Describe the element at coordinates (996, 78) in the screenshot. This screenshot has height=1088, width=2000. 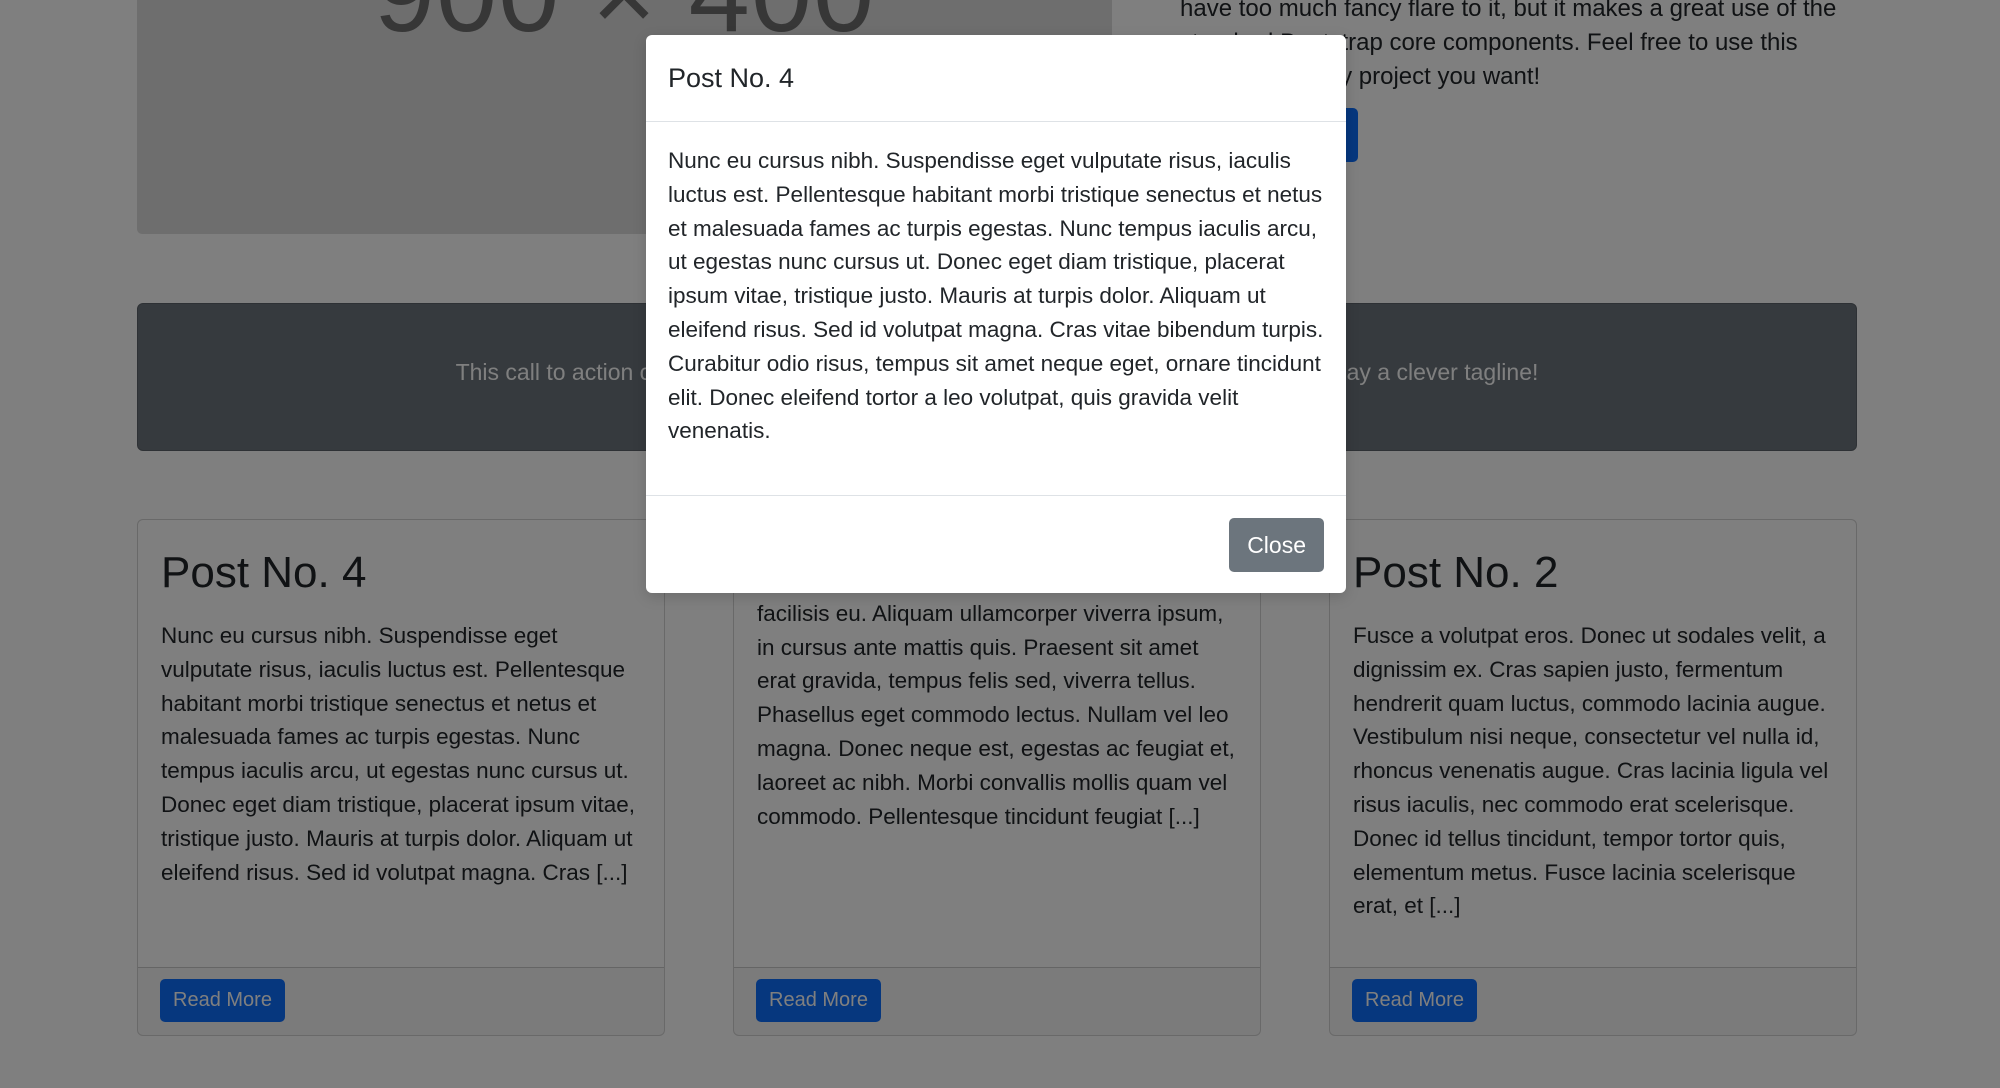
I see `modal-header: Post No. 4` at that location.